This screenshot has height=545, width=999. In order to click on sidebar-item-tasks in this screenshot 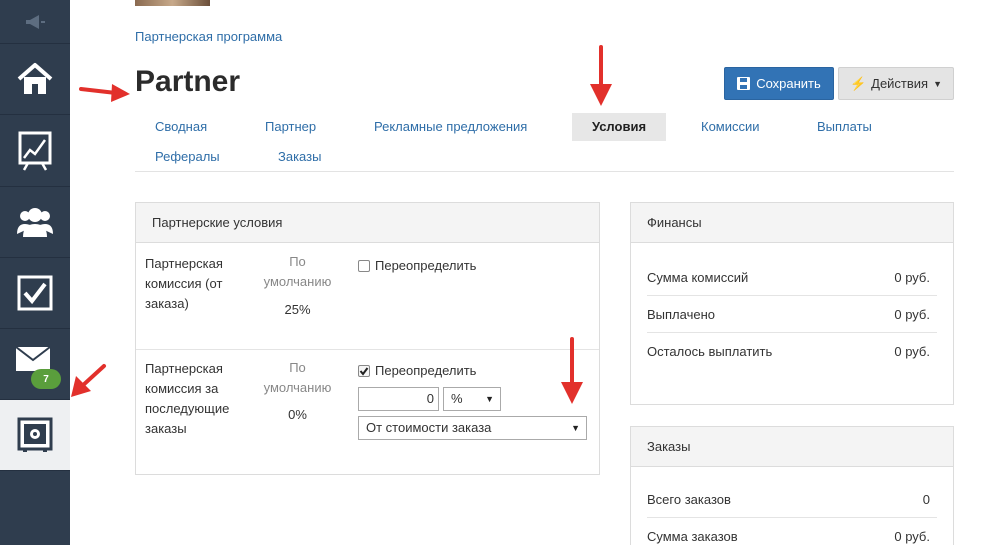, I will do `click(35, 293)`.